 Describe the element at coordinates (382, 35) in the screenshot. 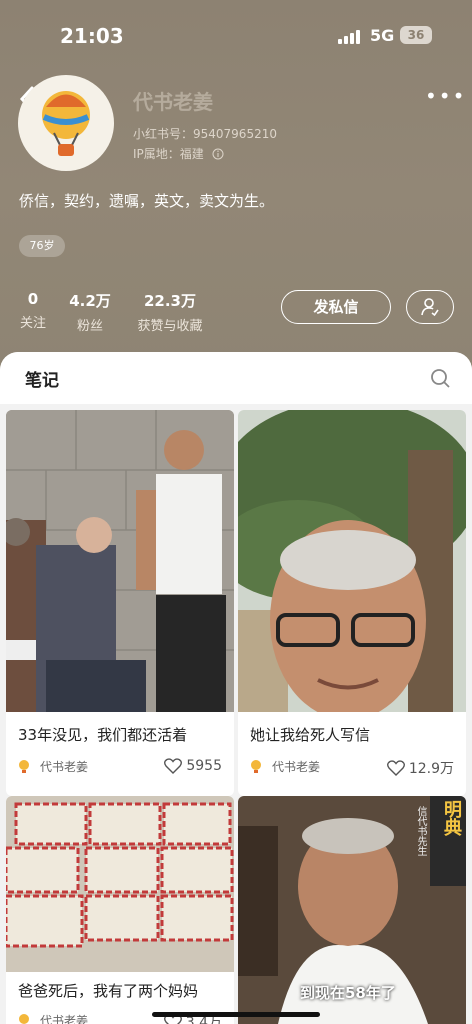

I see `network-label: 5G` at that location.